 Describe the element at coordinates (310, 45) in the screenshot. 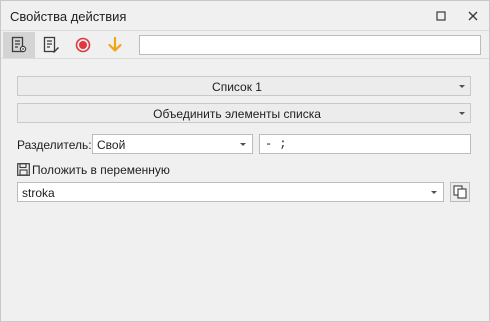

I see `action-name-input` at that location.